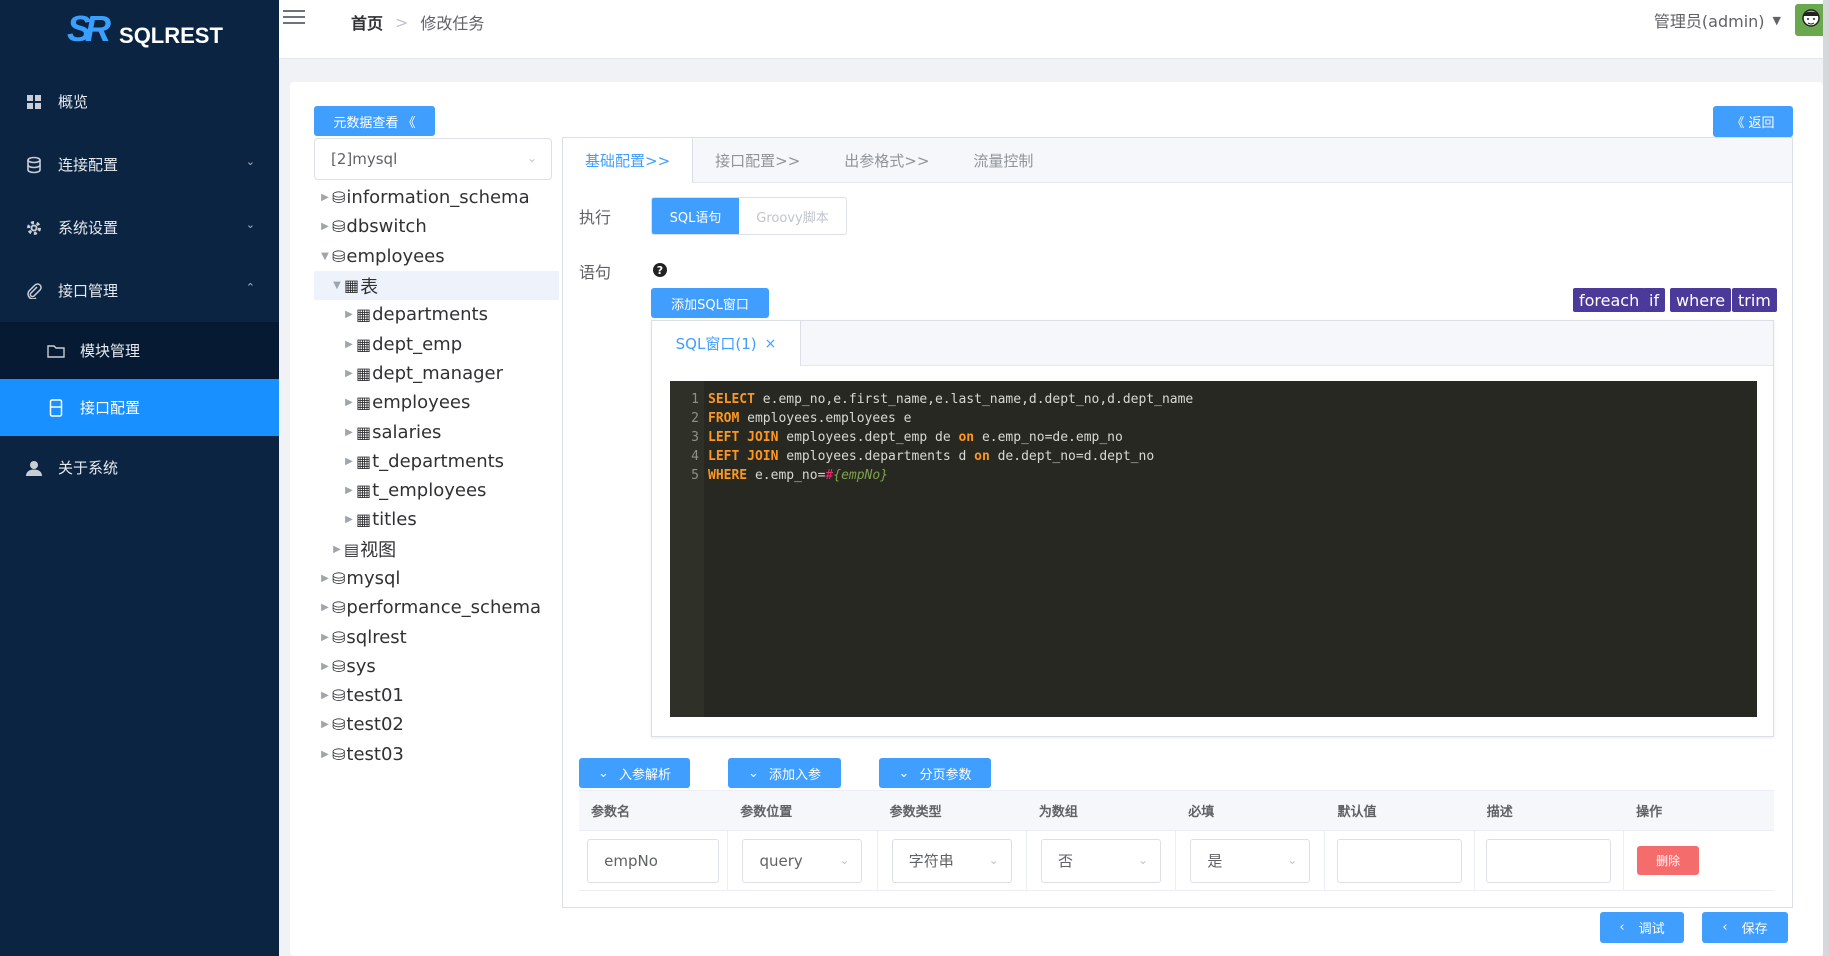  Describe the element at coordinates (436, 666) in the screenshot. I see `tree-node: ▶ ⛁ sys` at that location.